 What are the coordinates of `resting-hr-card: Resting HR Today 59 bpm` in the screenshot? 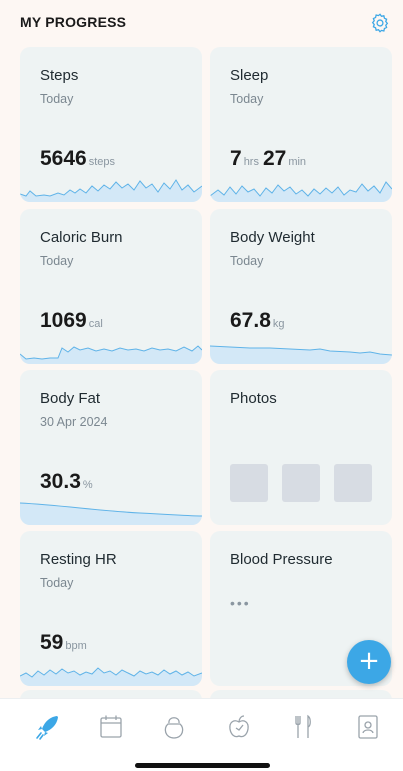 It's located at (111, 608).